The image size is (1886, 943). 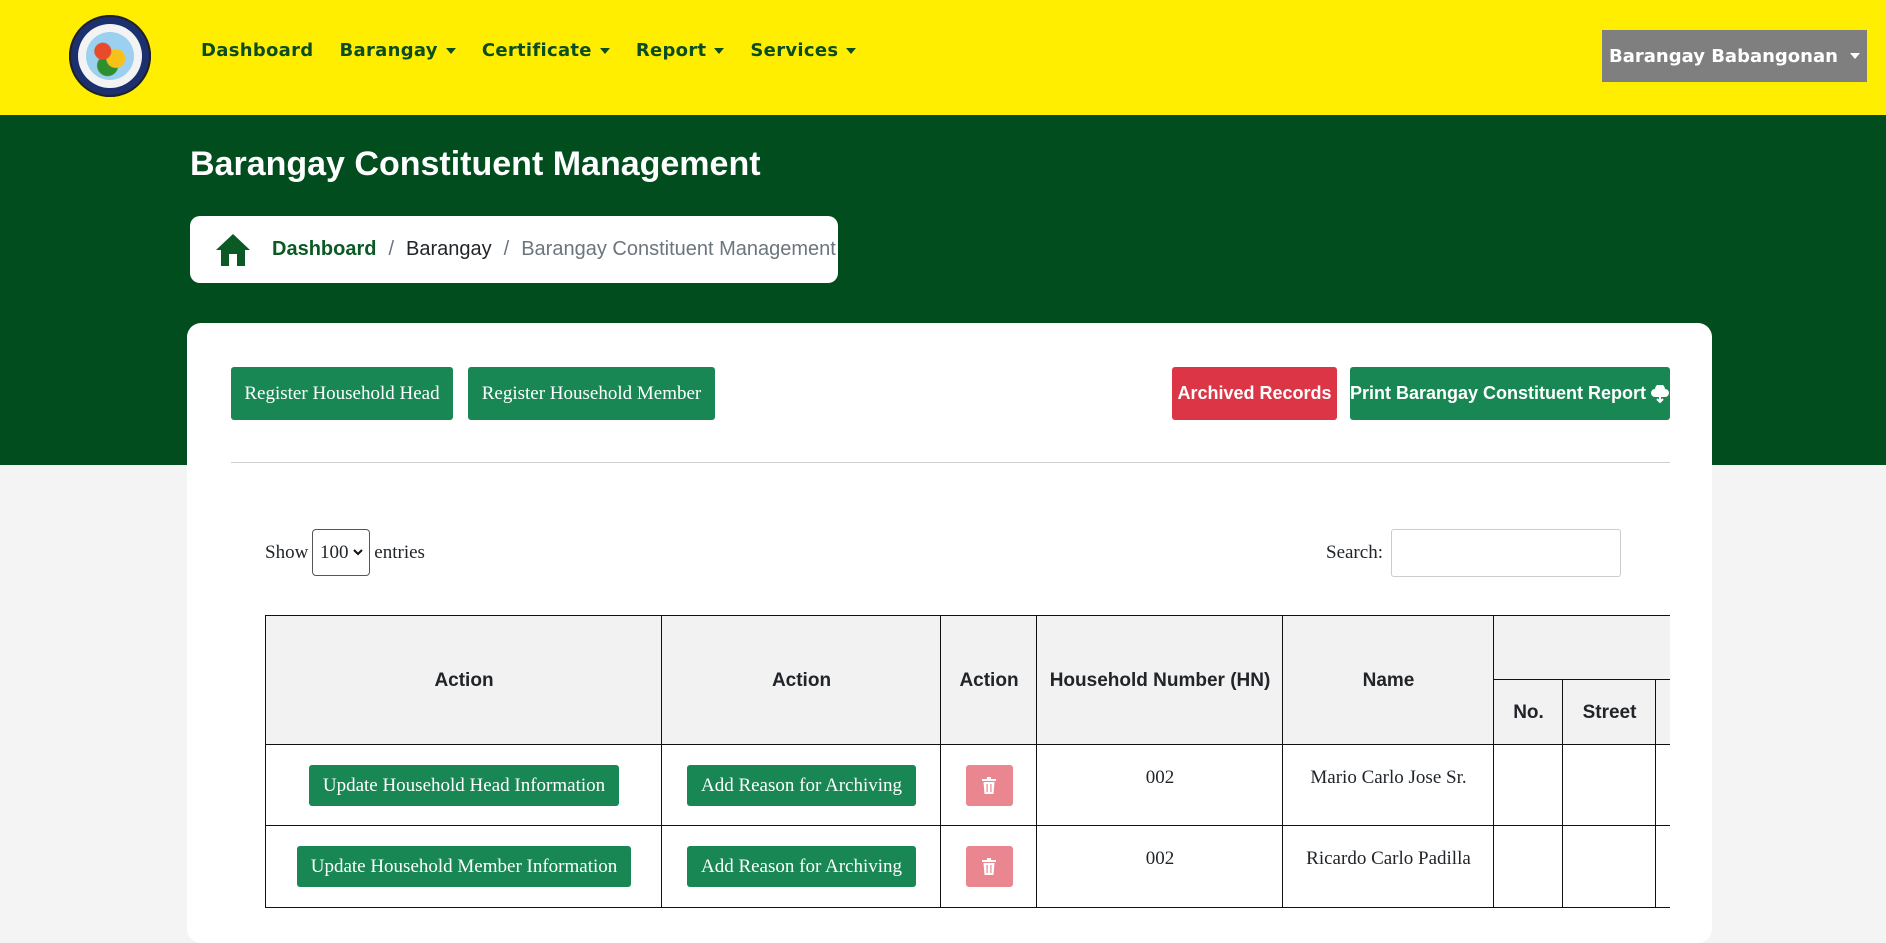 I want to click on municipal-seal-logo, so click(x=110, y=56).